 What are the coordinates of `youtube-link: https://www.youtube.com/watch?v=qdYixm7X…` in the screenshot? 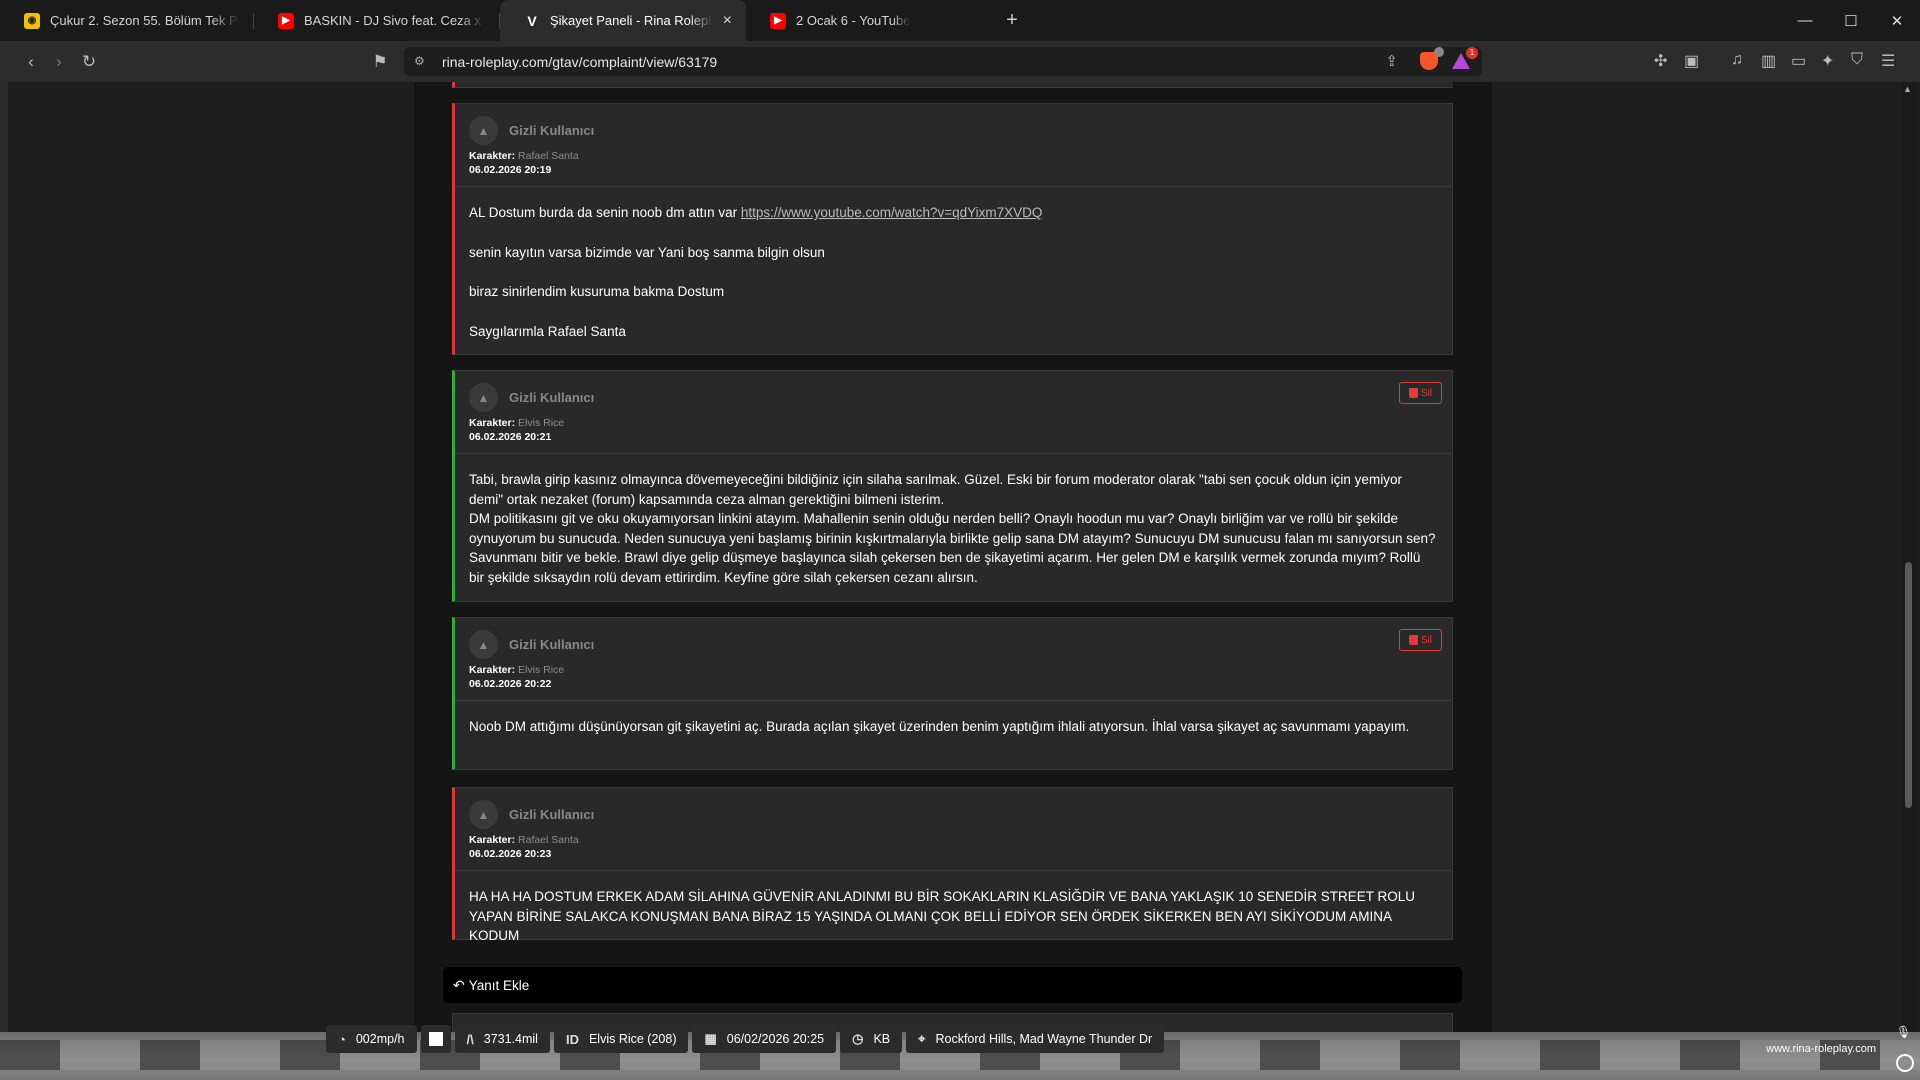 It's located at (892, 212).